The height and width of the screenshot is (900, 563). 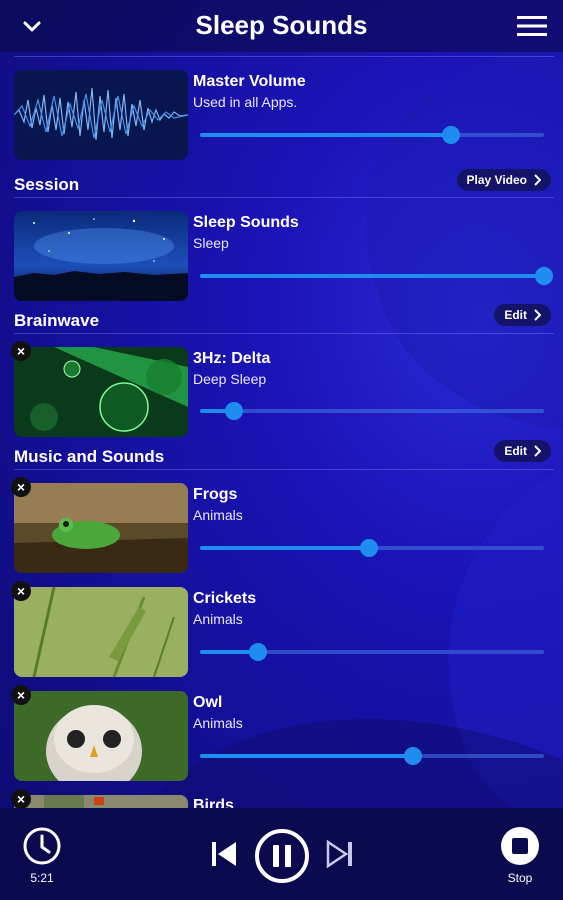 What do you see at coordinates (101, 528) in the screenshot?
I see `frog-thumbnail` at bounding box center [101, 528].